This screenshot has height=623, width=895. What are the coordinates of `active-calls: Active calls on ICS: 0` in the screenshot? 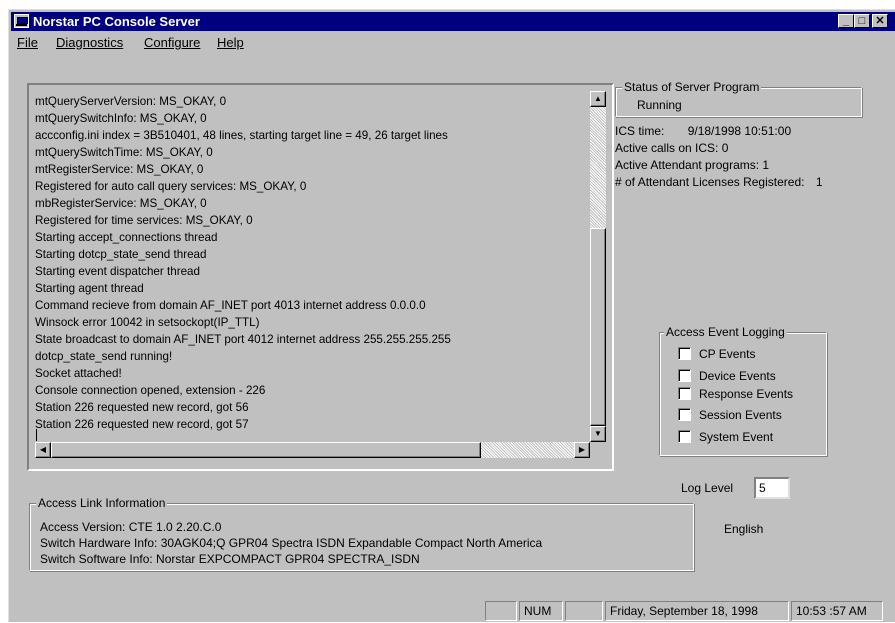 It's located at (672, 148).